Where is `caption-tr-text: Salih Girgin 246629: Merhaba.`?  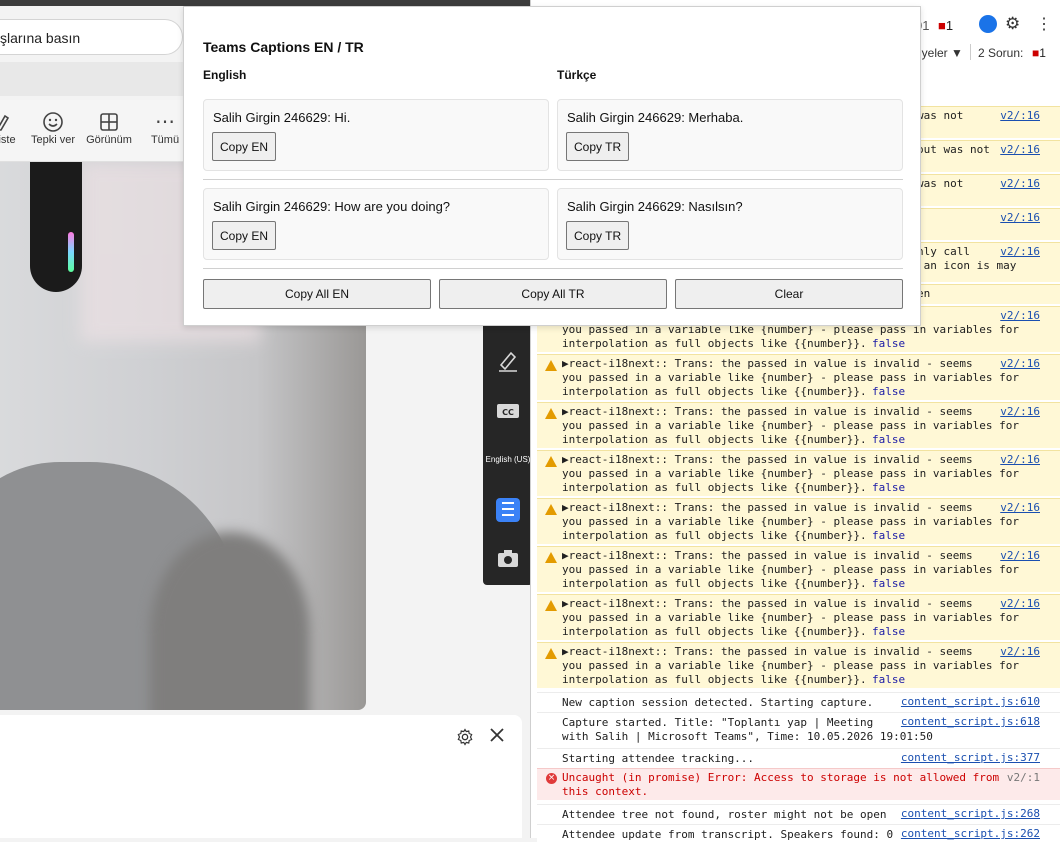 caption-tr-text: Salih Girgin 246629: Merhaba. is located at coordinates (655, 117).